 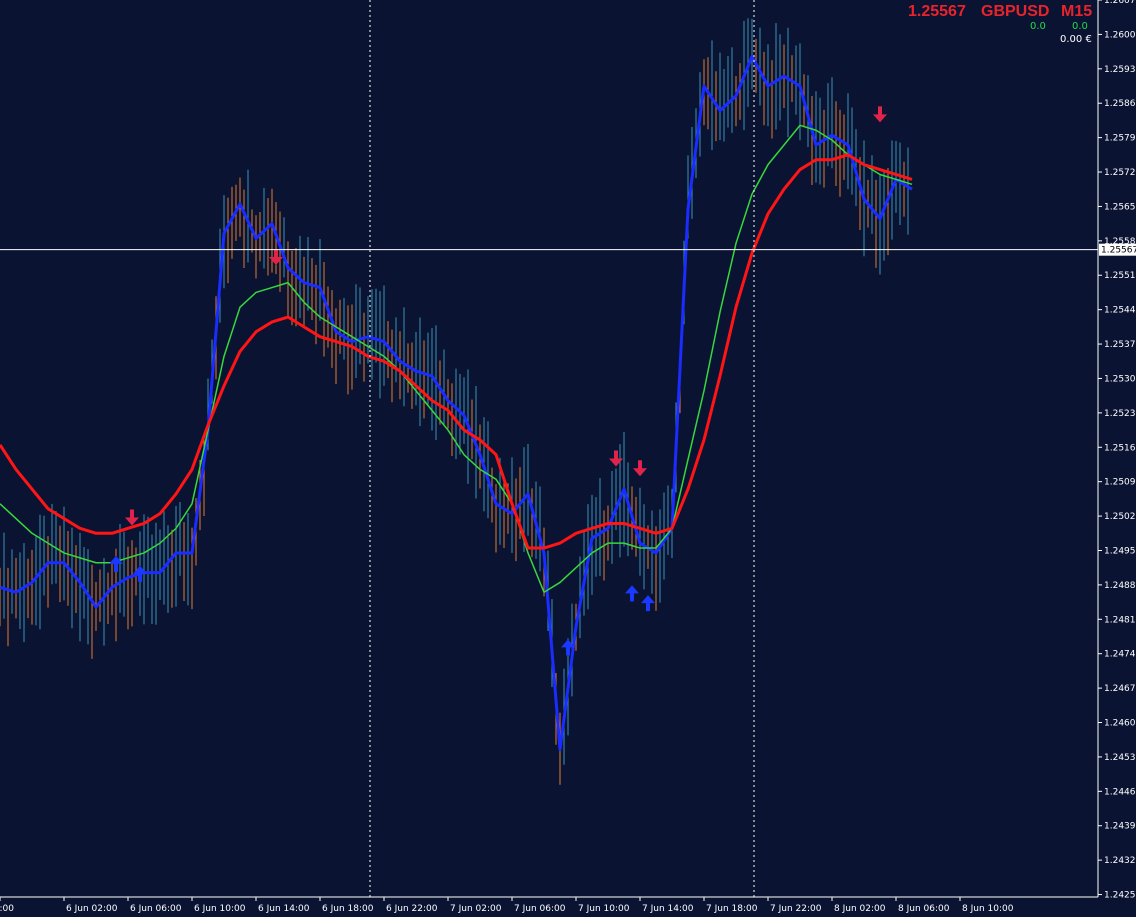 I want to click on y-tick-label: 1.24955, so click(x=1120, y=551).